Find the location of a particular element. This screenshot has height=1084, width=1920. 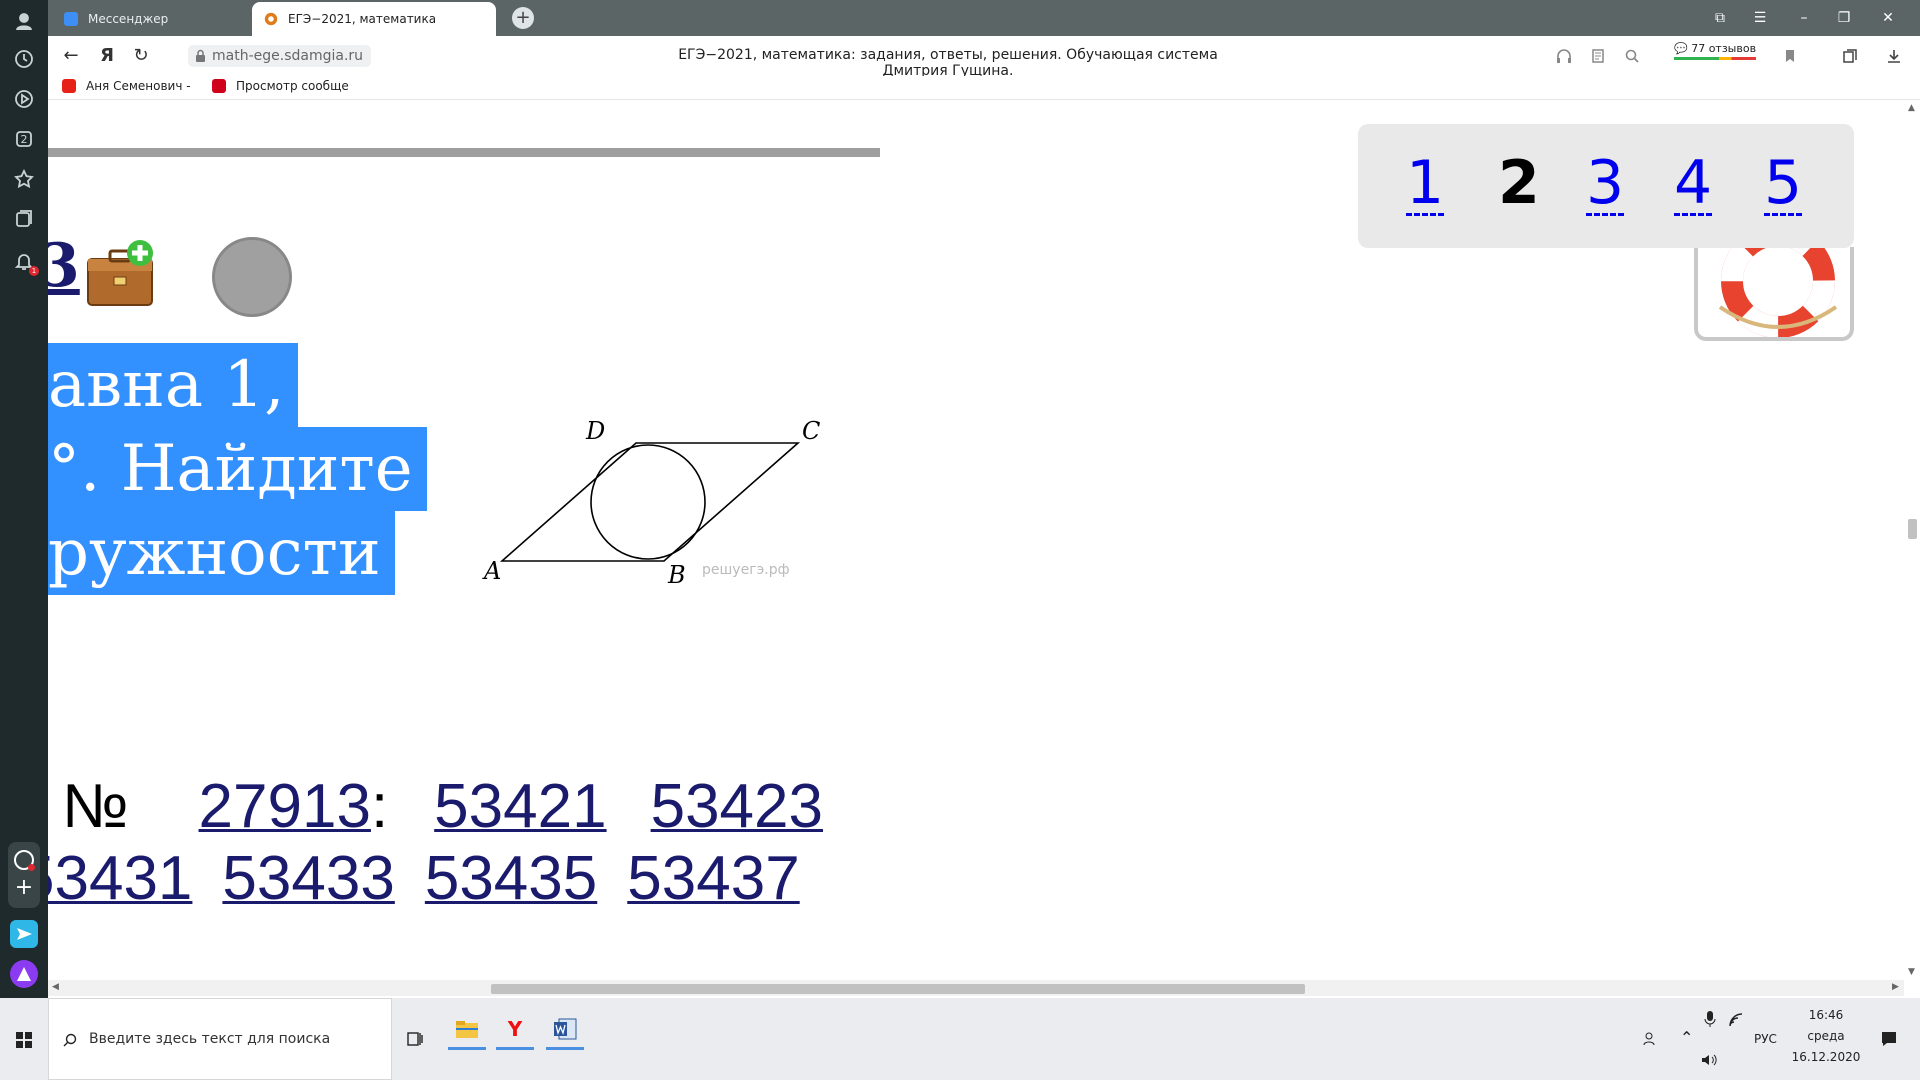

microphone-icon is located at coordinates (1710, 1019).